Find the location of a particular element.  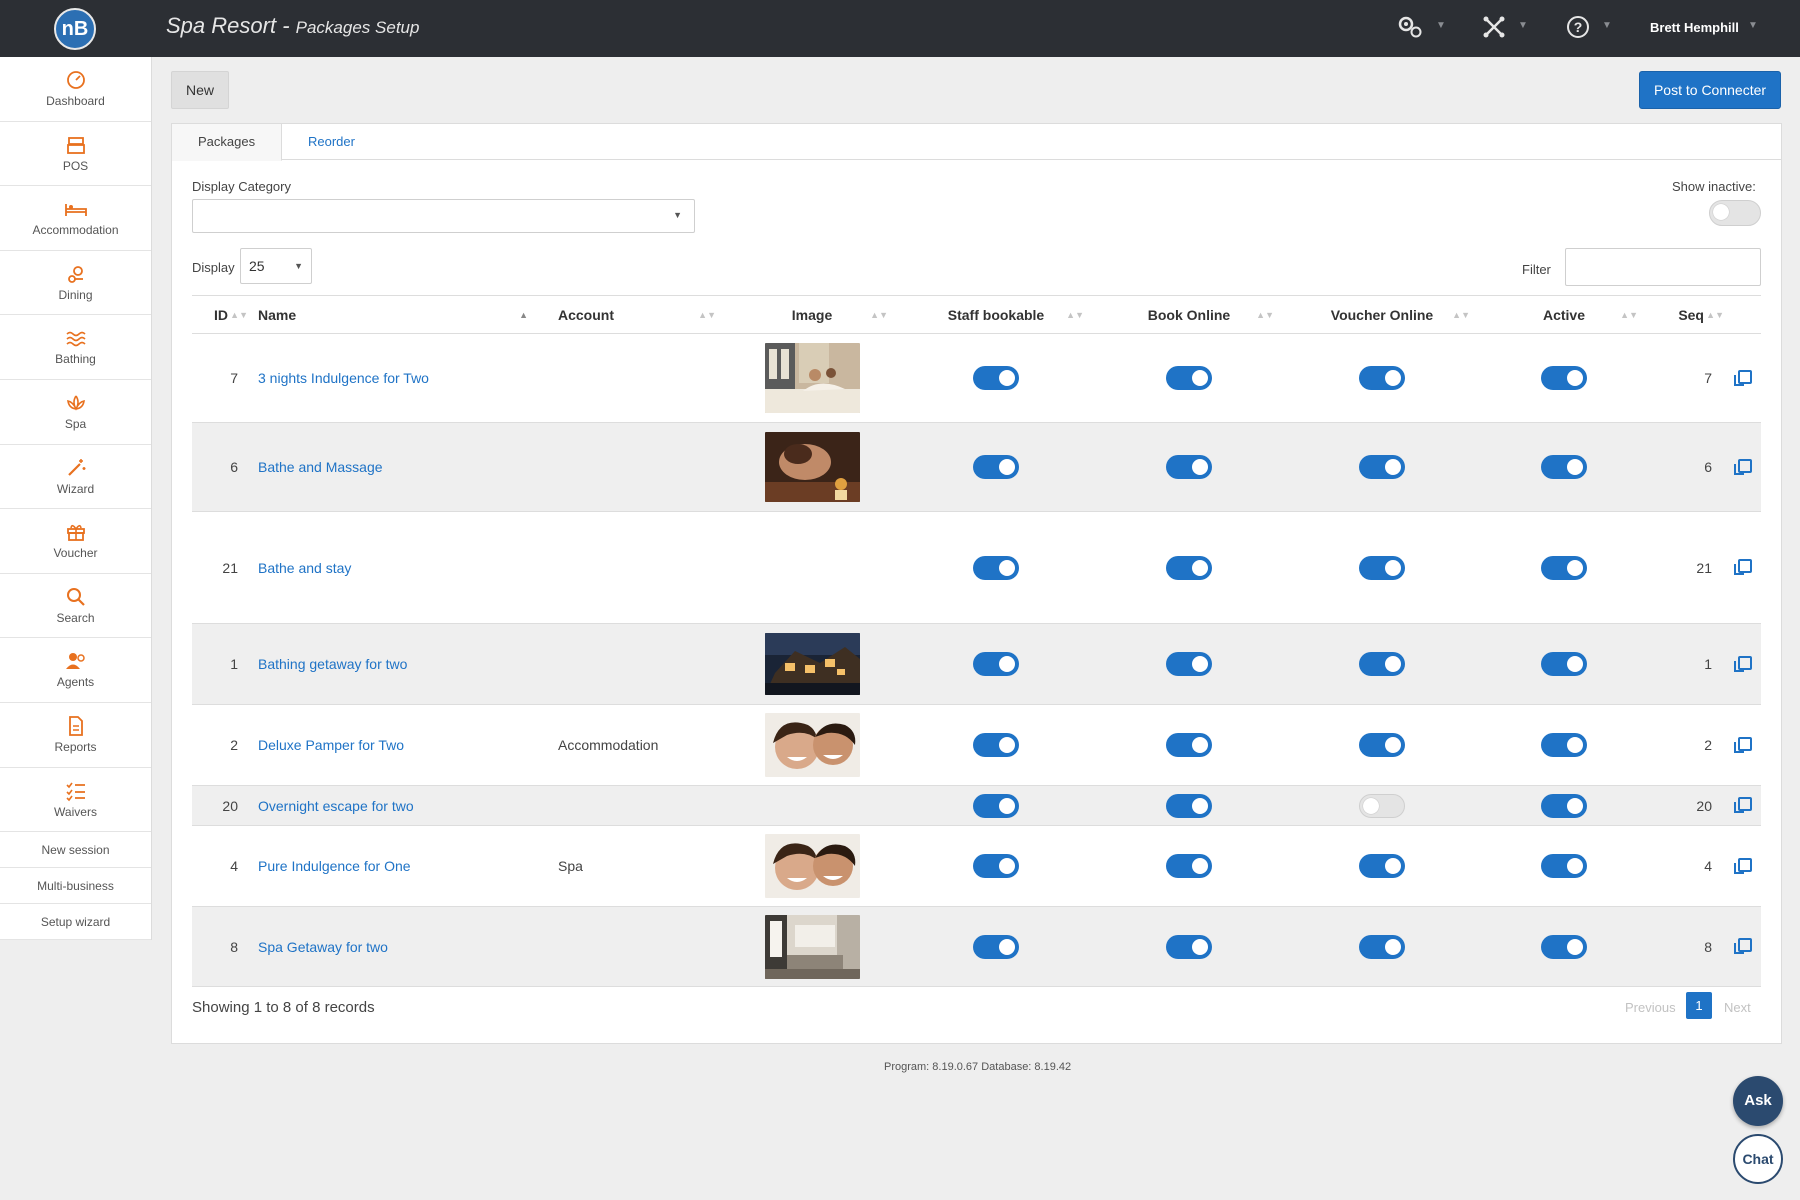

package-link: Deluxe Pamper for Two is located at coordinates (331, 745).